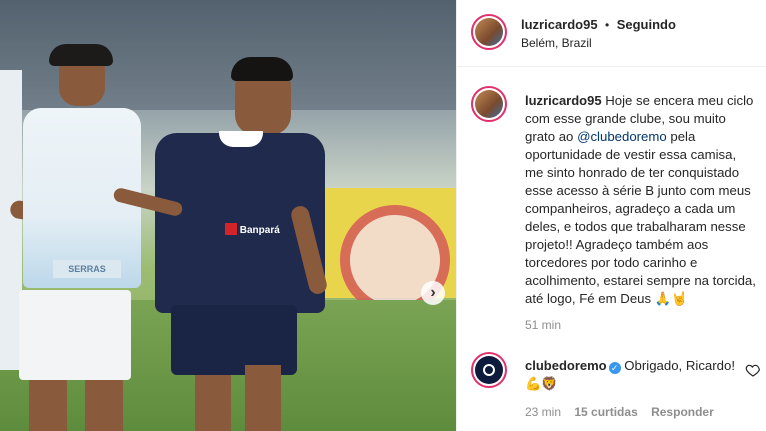  Describe the element at coordinates (682, 412) in the screenshot. I see `reply-button: Responder` at that location.